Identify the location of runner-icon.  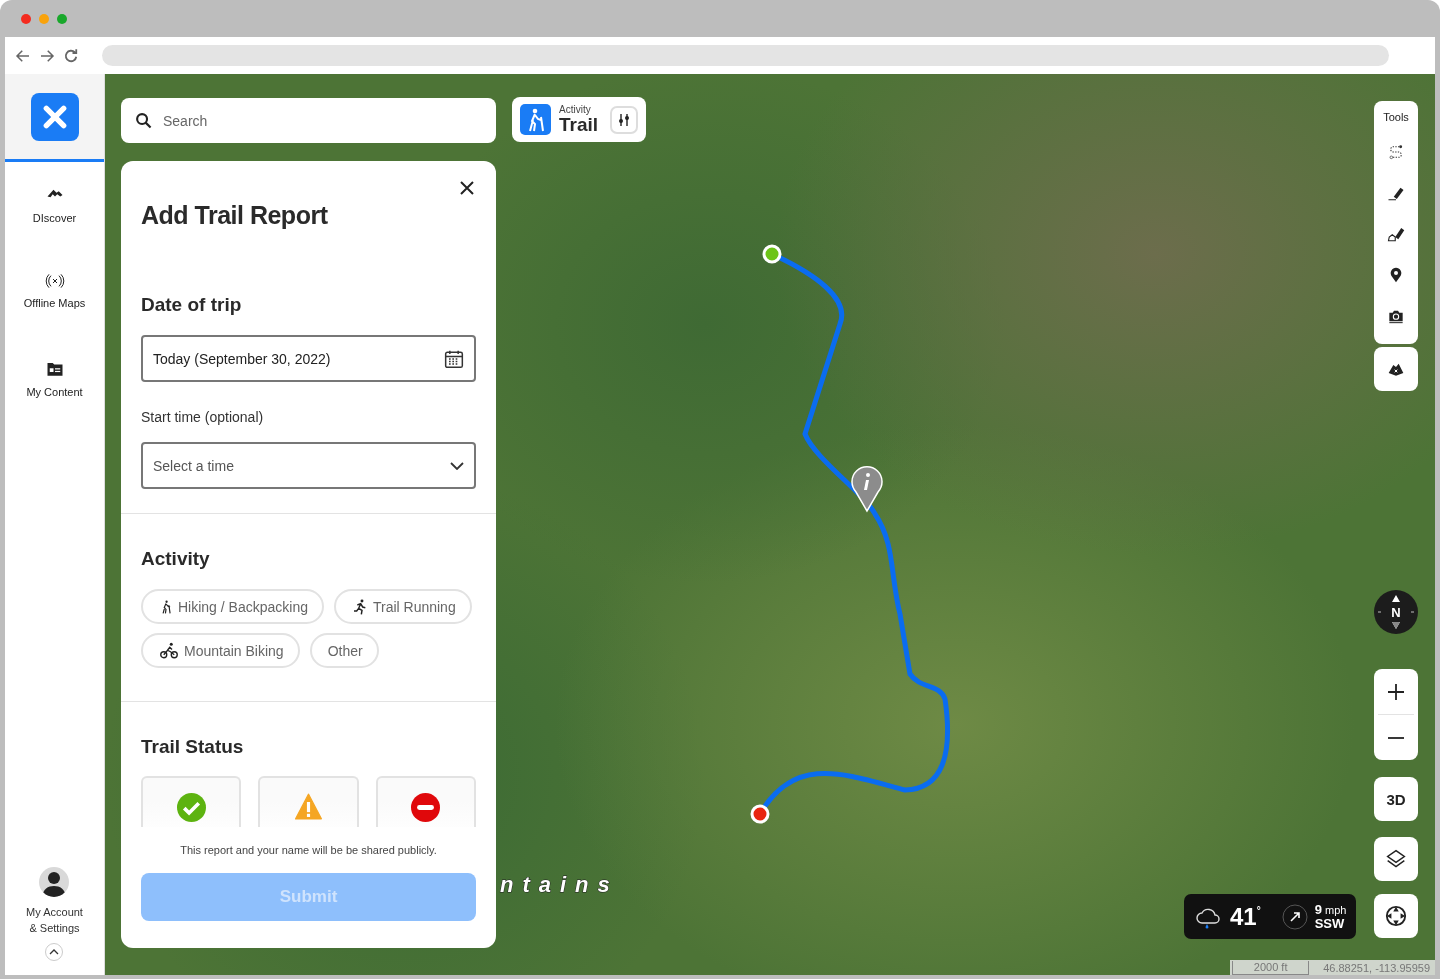
(359, 606).